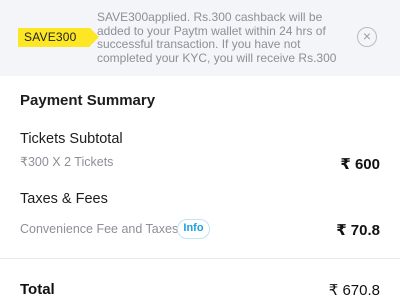 Image resolution: width=400 pixels, height=308 pixels. Describe the element at coordinates (200, 258) in the screenshot. I see `divider` at that location.